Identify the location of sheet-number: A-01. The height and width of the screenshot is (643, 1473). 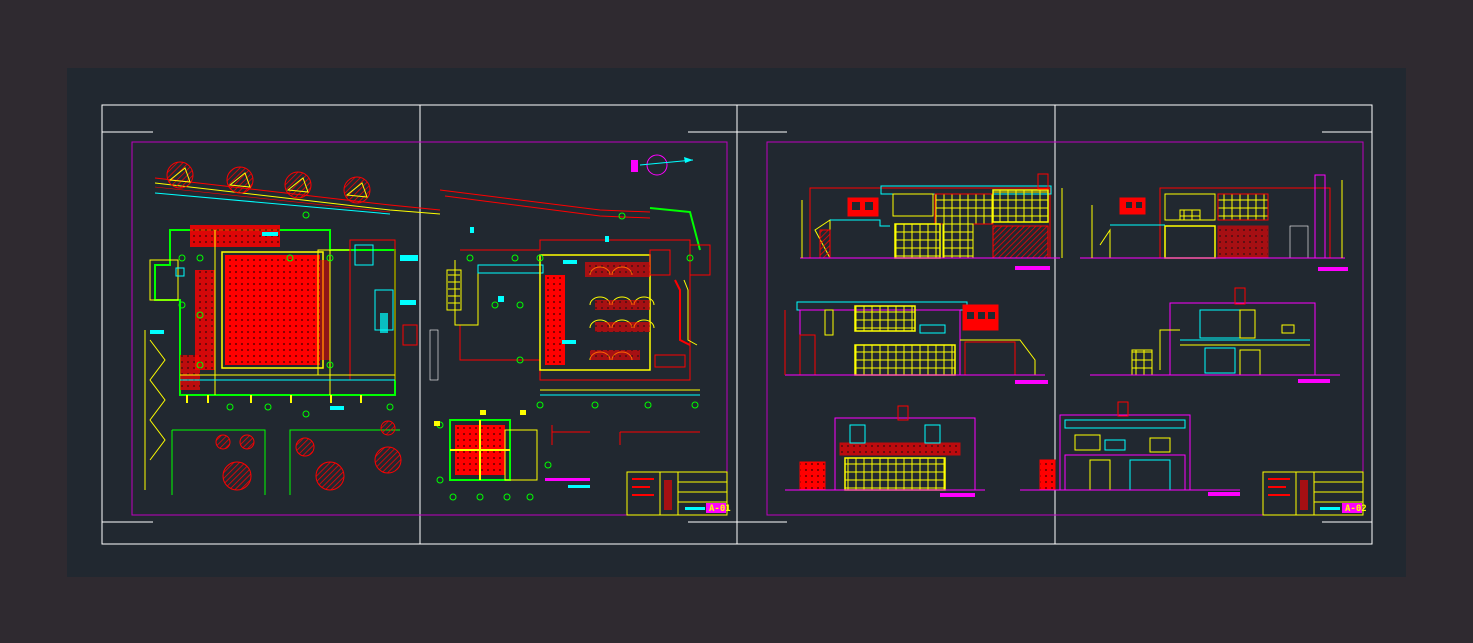
(720, 509).